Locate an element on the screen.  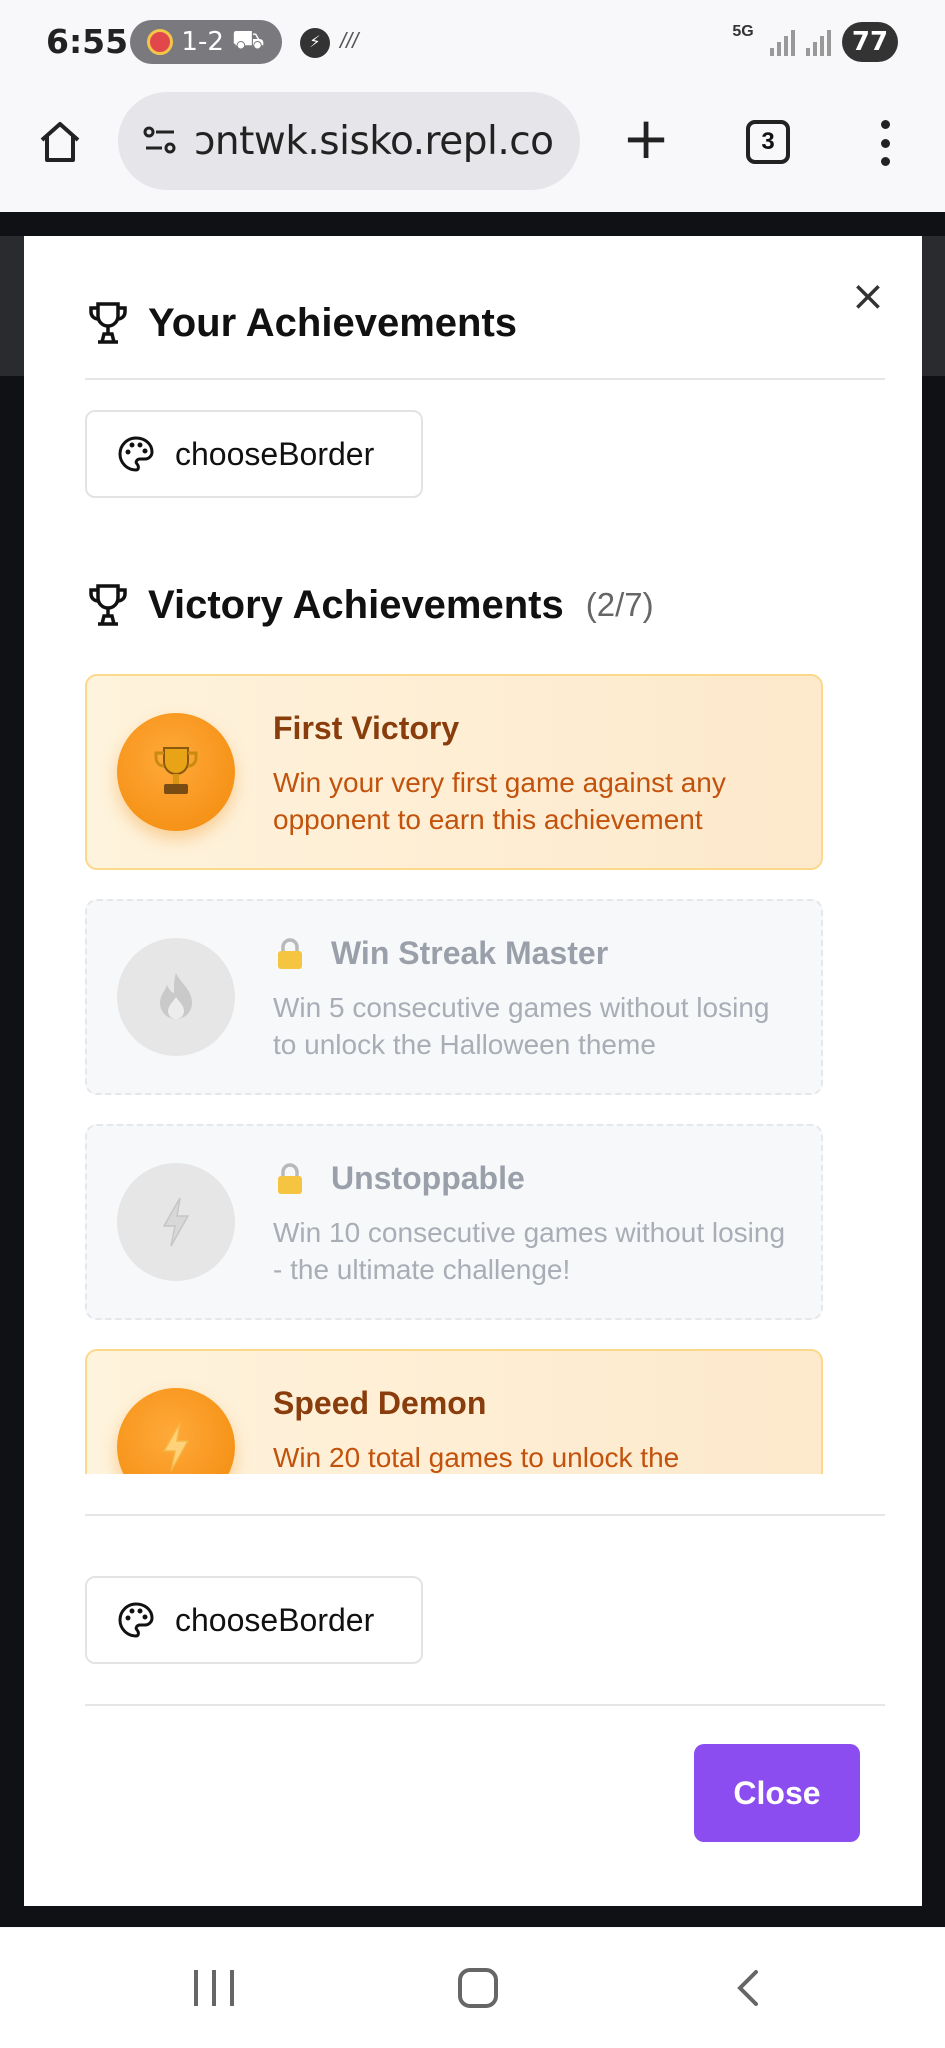
fire-icon is located at coordinates (176, 996).